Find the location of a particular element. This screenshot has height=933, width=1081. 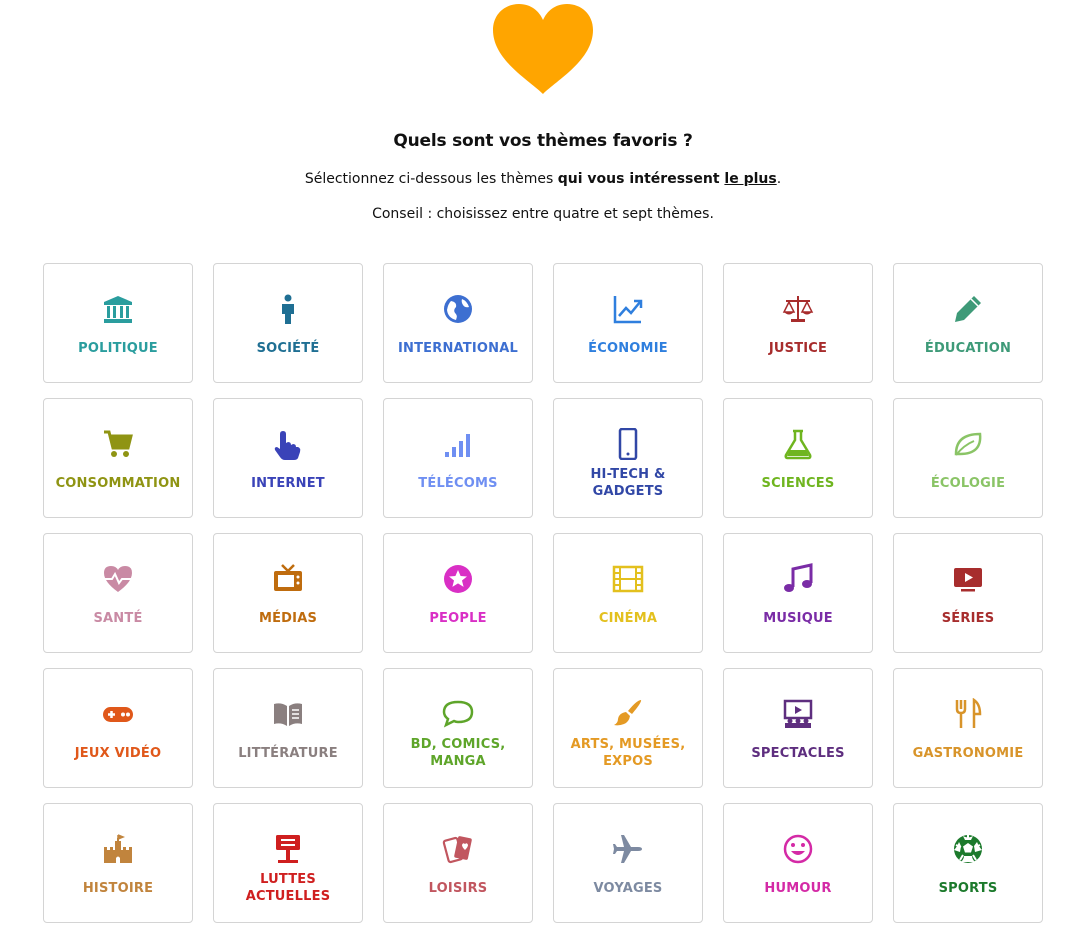

theme-label: CINÉMA is located at coordinates (628, 618).